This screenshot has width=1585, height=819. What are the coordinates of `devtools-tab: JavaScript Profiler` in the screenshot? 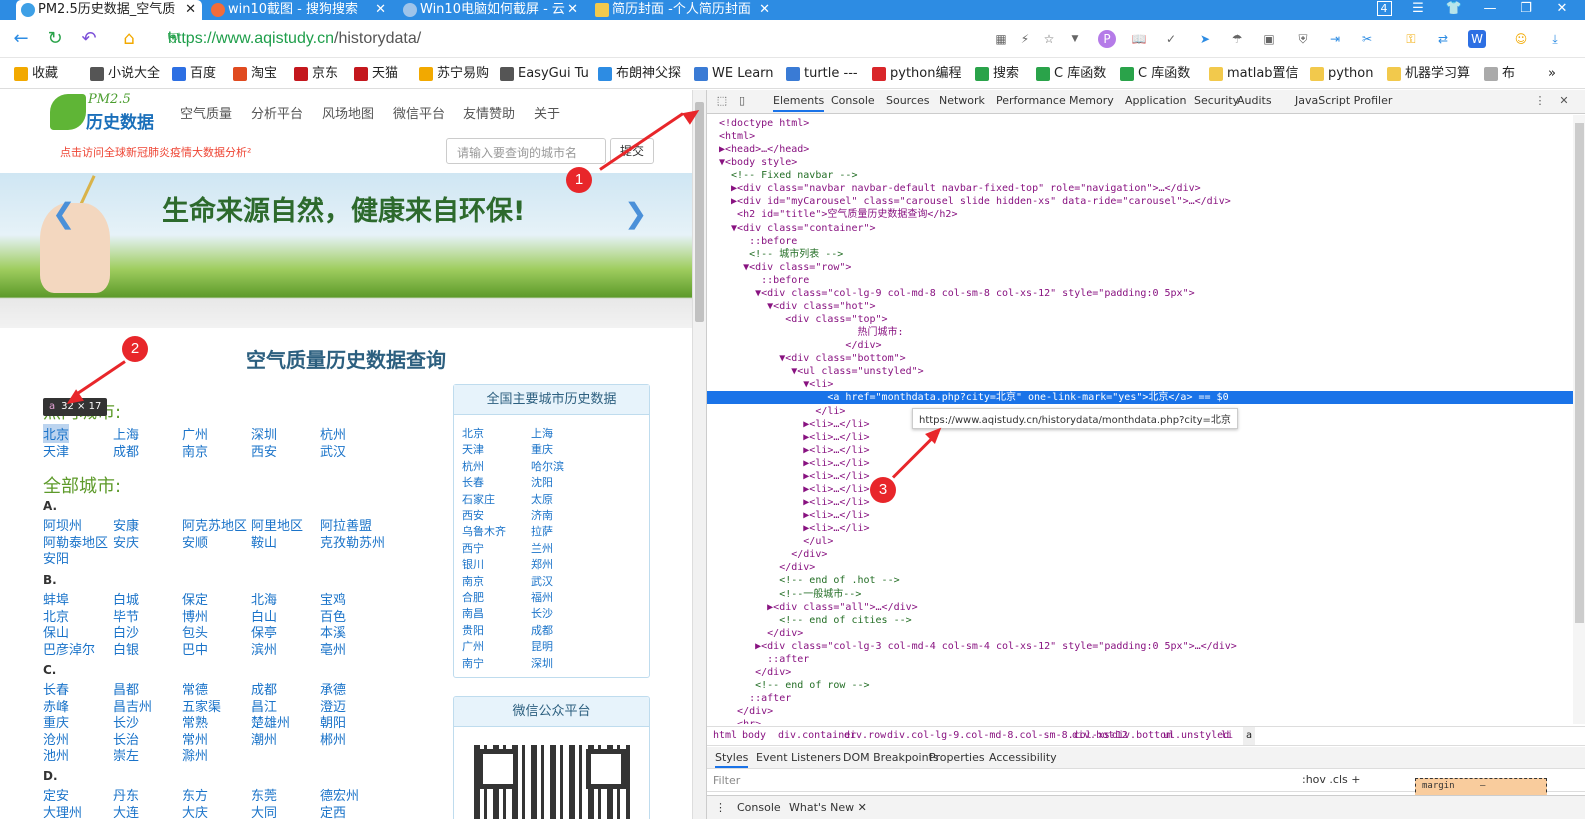 It's located at (1343, 100).